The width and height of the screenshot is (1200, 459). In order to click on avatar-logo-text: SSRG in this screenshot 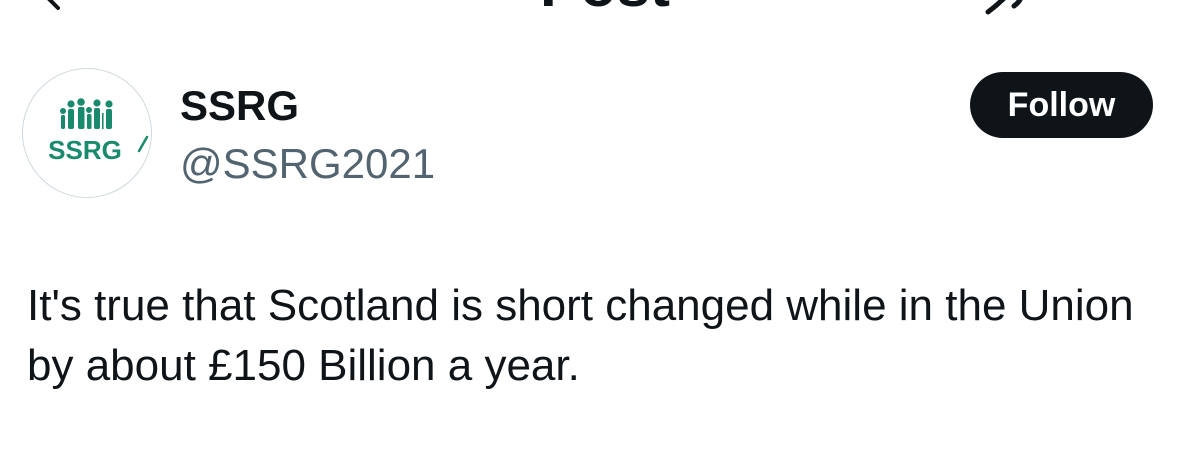, I will do `click(85, 150)`.